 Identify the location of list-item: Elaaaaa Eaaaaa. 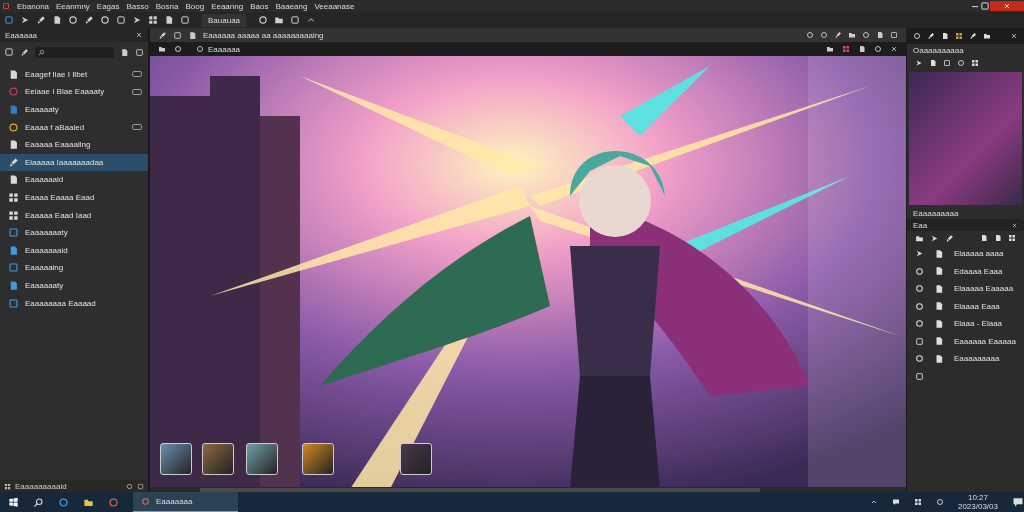
(965, 289).